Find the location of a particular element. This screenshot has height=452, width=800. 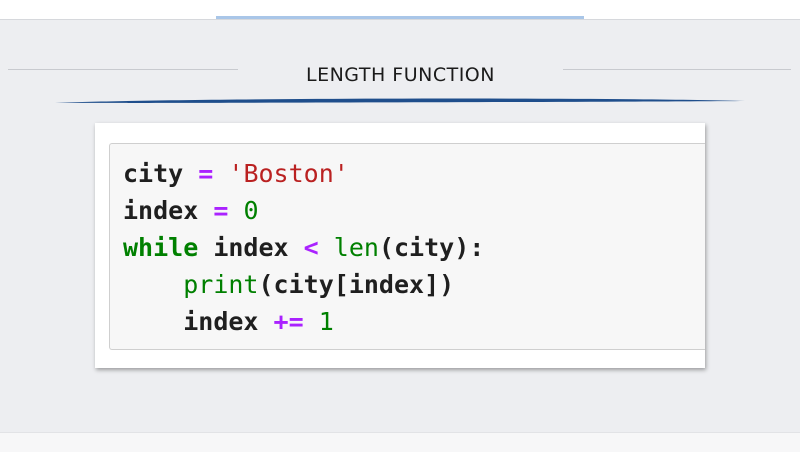

title-rule-left is located at coordinates (123, 69).